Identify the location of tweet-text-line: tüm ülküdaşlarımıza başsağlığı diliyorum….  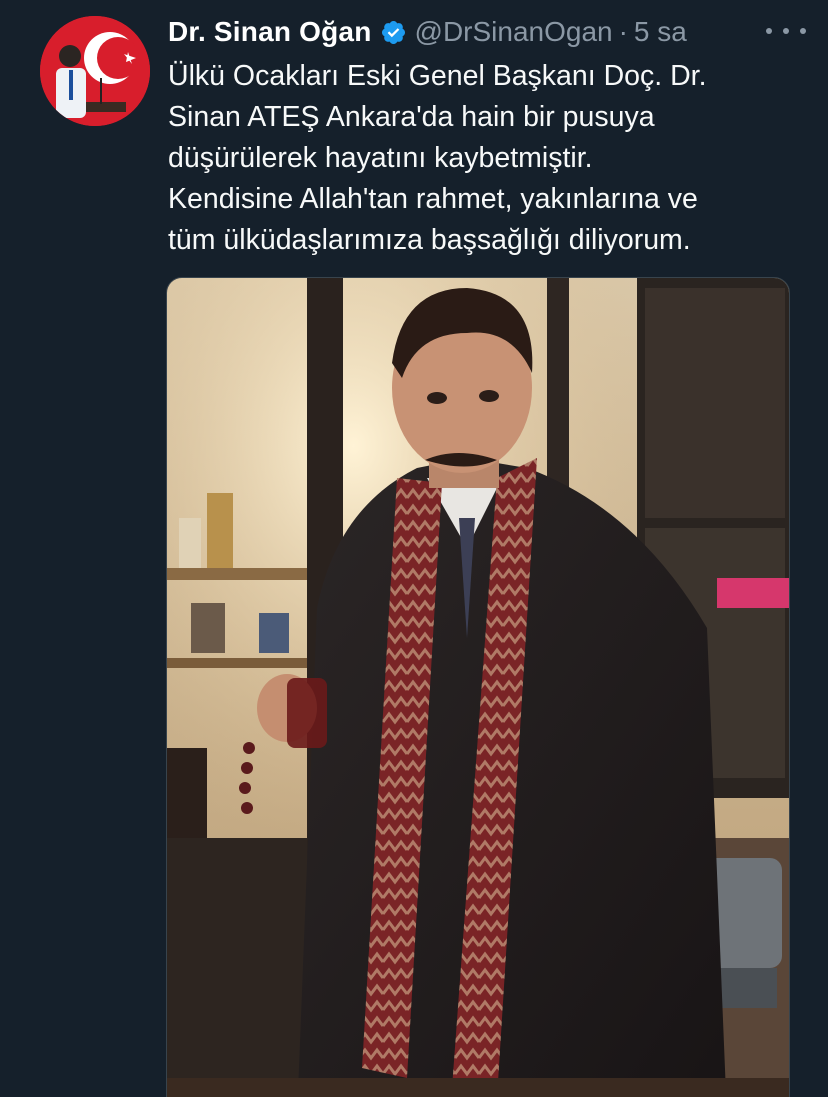
(429, 240).